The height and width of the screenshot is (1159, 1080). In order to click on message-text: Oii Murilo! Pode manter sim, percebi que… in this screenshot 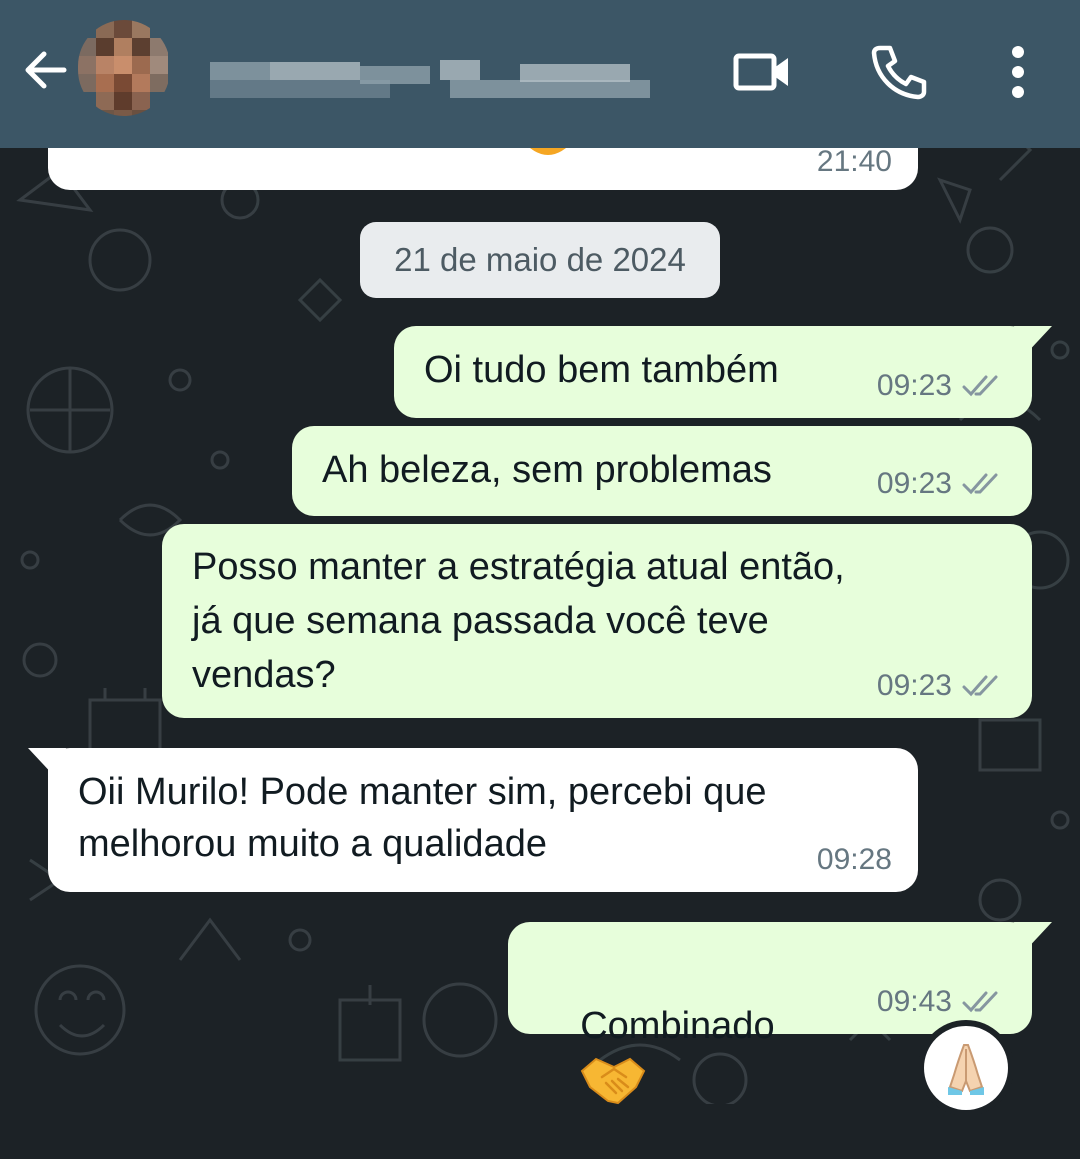, I will do `click(422, 818)`.